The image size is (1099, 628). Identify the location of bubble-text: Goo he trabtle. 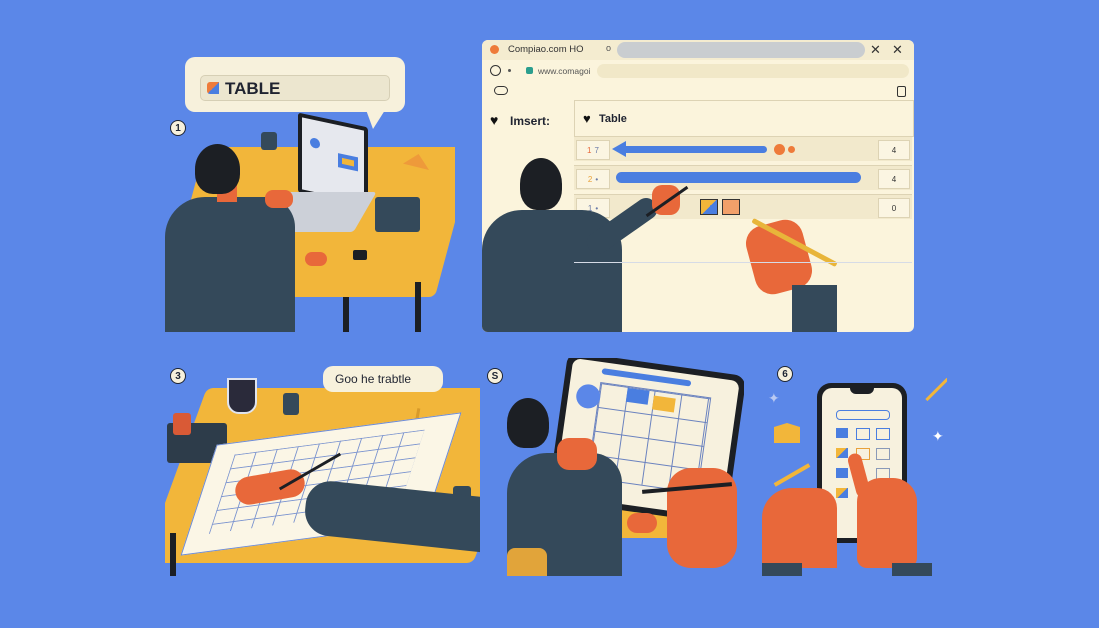
(373, 379).